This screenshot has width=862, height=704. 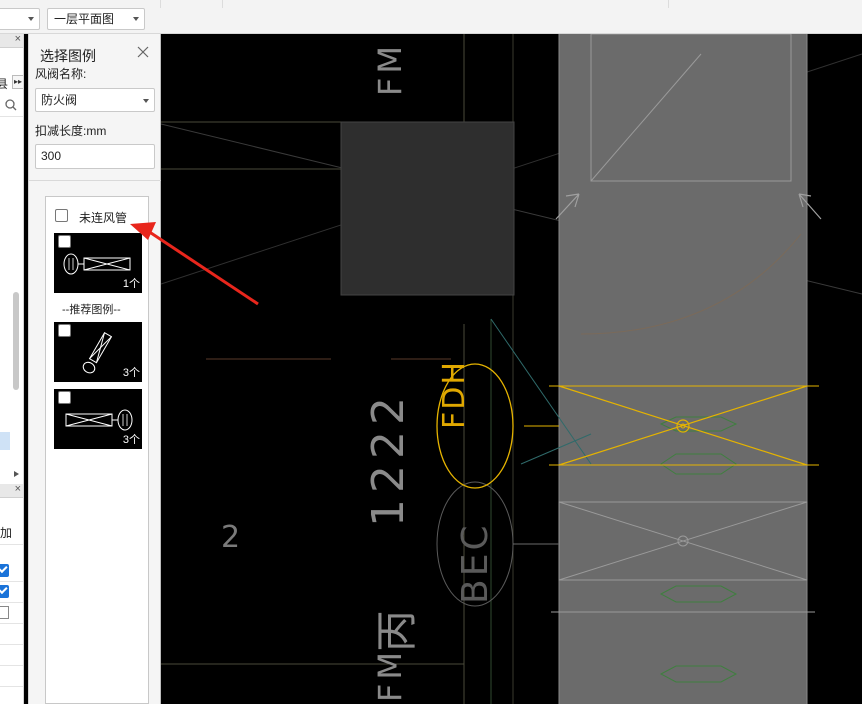 What do you see at coordinates (84, 19) in the screenshot?
I see `floor-select-value: 一层平面图` at bounding box center [84, 19].